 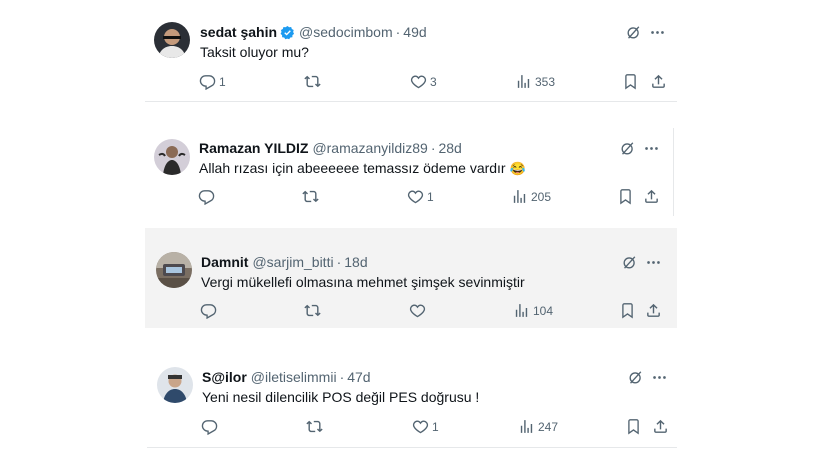 What do you see at coordinates (548, 426) in the screenshot?
I see `views-count: 247` at bounding box center [548, 426].